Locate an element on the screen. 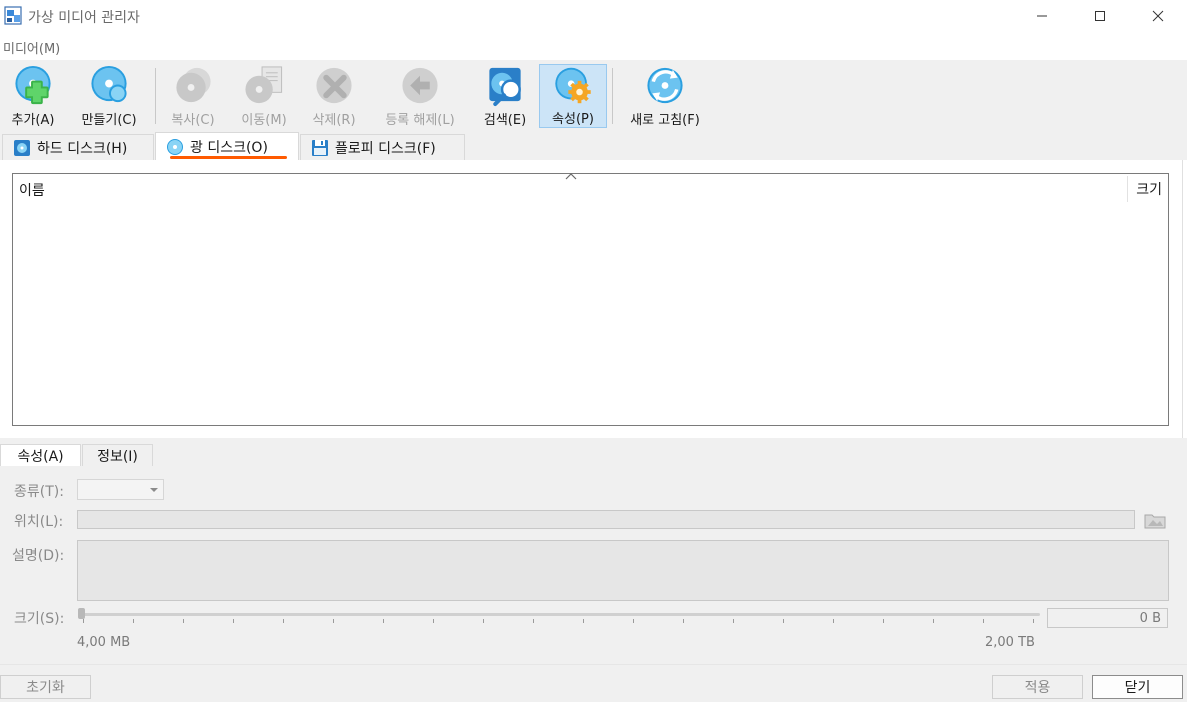 Image resolution: width=1187 pixels, height=702 pixels. sort-ascending-icon is located at coordinates (571, 176).